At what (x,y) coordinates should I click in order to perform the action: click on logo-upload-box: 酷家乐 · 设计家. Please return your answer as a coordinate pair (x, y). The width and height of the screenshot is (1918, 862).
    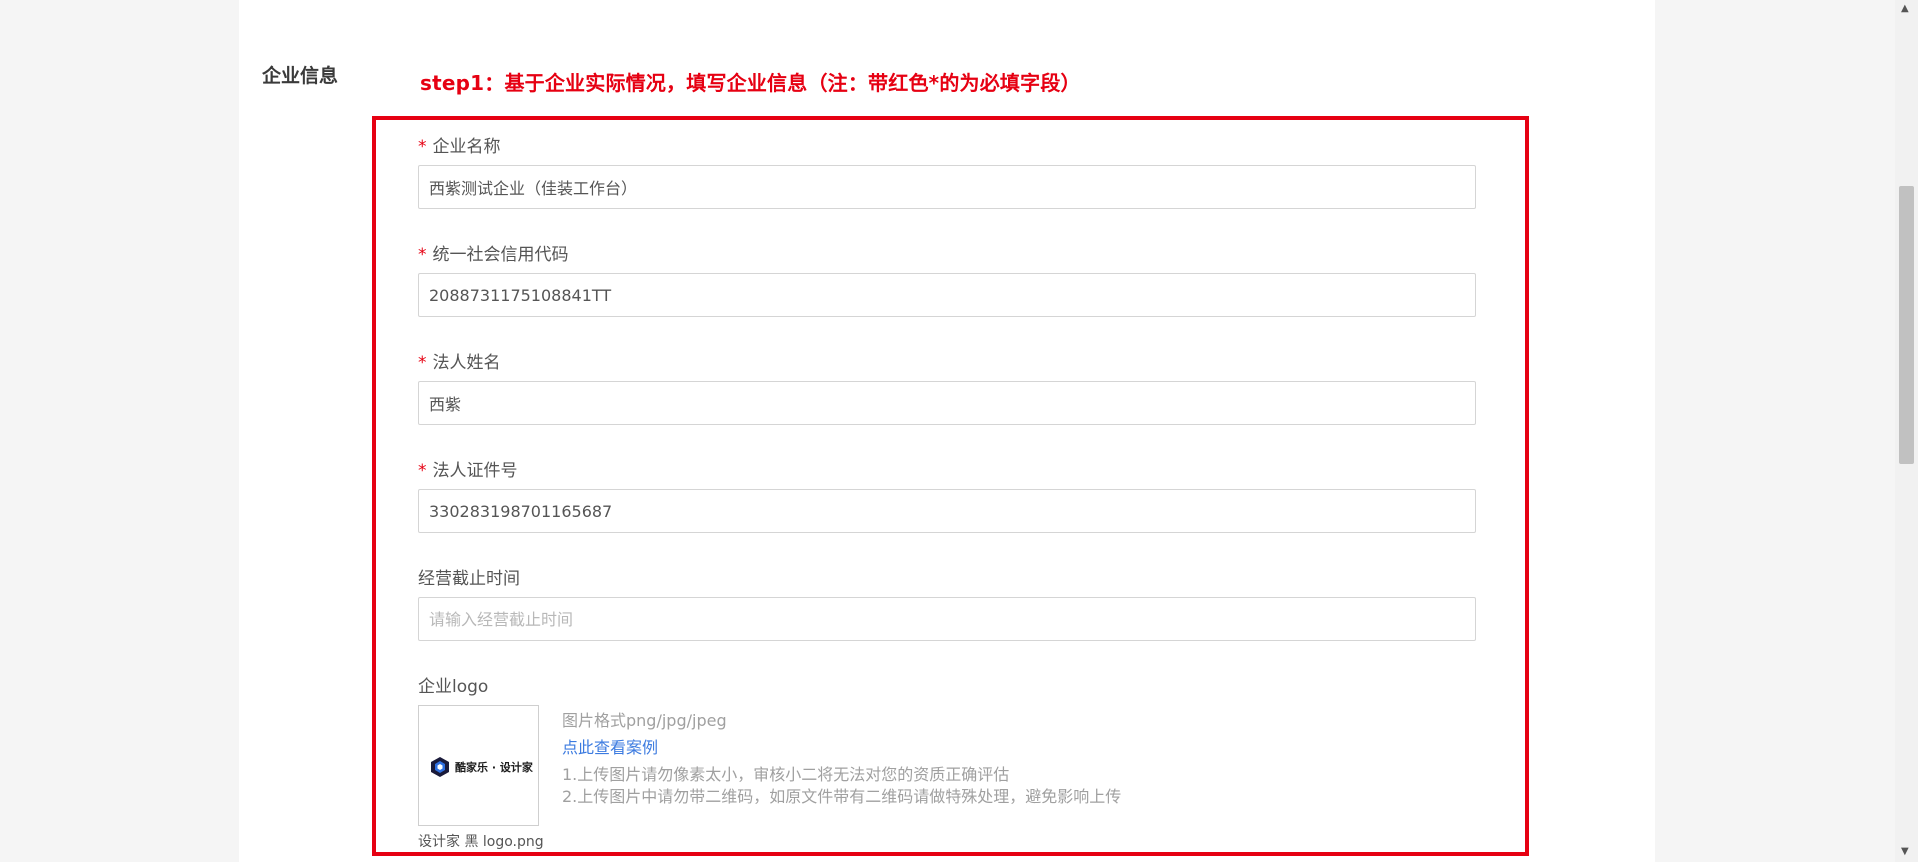
    Looking at the image, I should click on (478, 765).